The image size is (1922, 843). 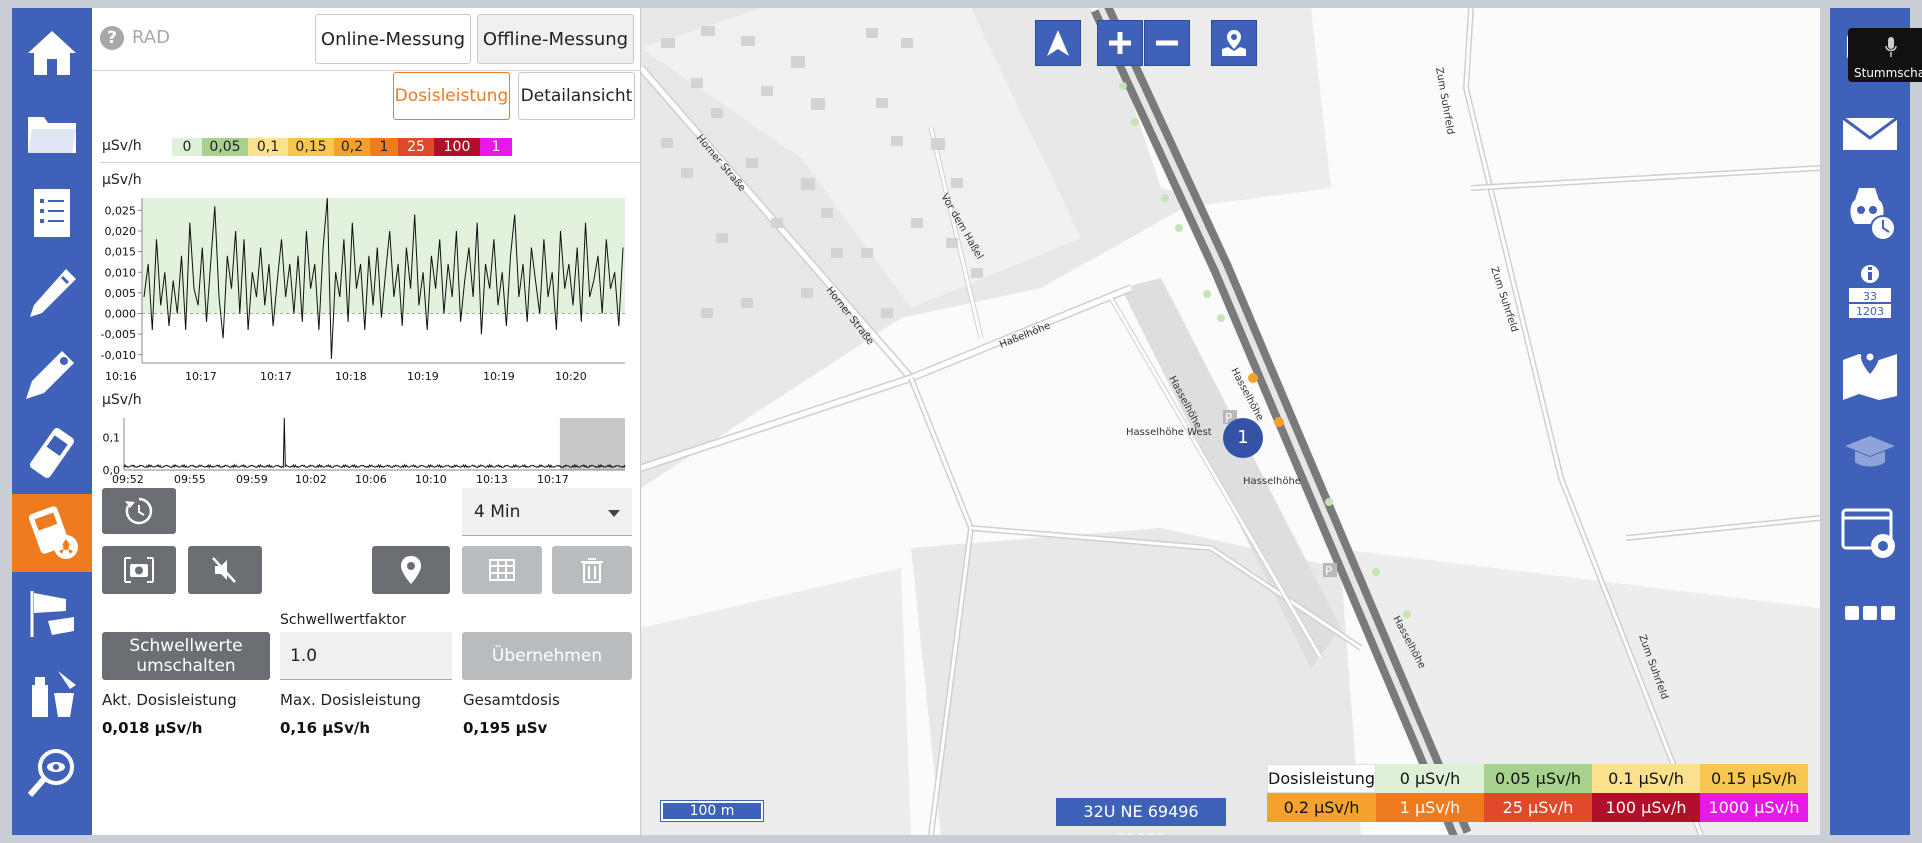 I want to click on mail-nav-button, so click(x=1870, y=133).